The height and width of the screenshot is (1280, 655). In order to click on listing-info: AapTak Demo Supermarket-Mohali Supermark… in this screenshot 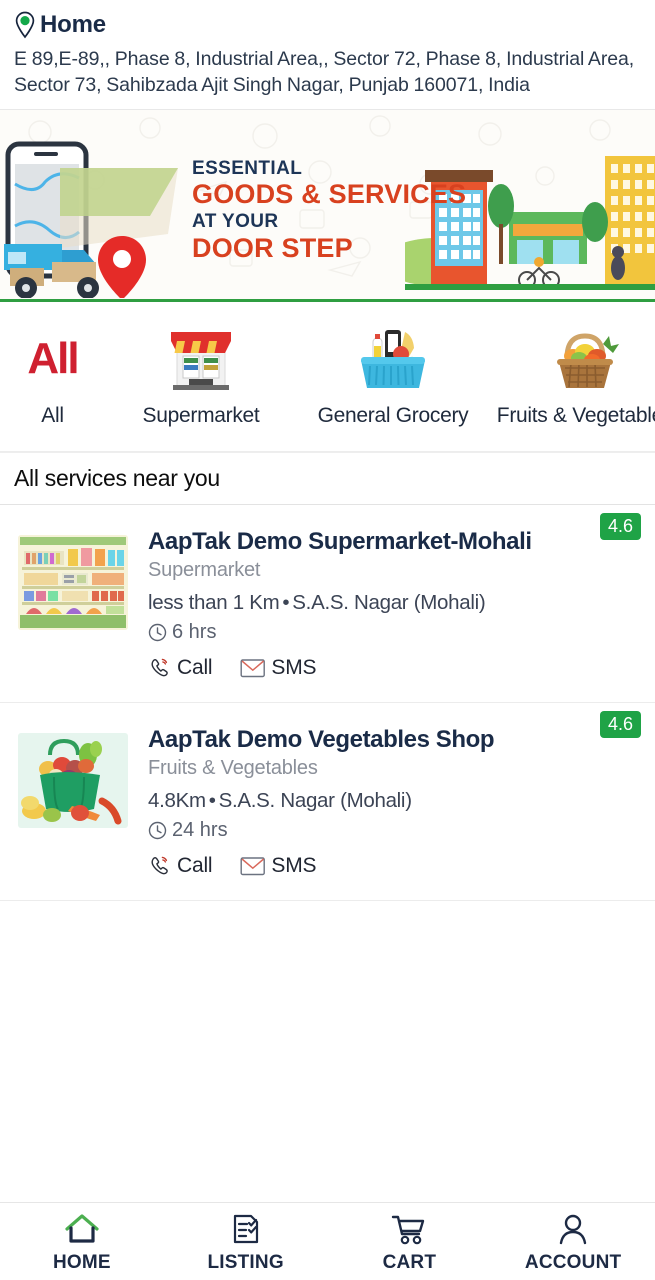, I will do `click(394, 603)`.